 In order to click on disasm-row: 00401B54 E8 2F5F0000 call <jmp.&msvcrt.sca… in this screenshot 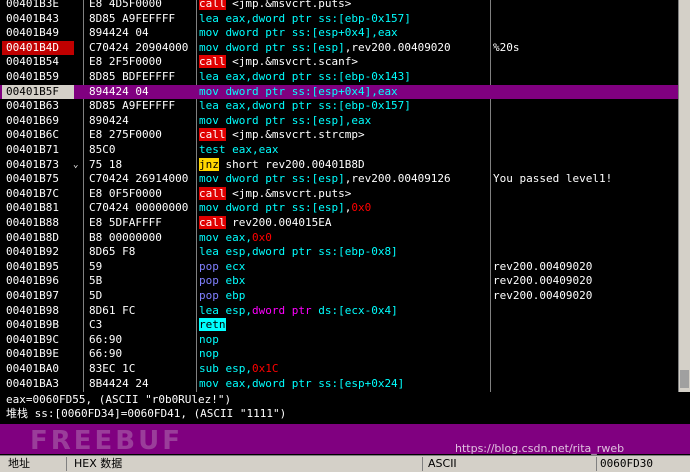, I will do `click(339, 62)`.